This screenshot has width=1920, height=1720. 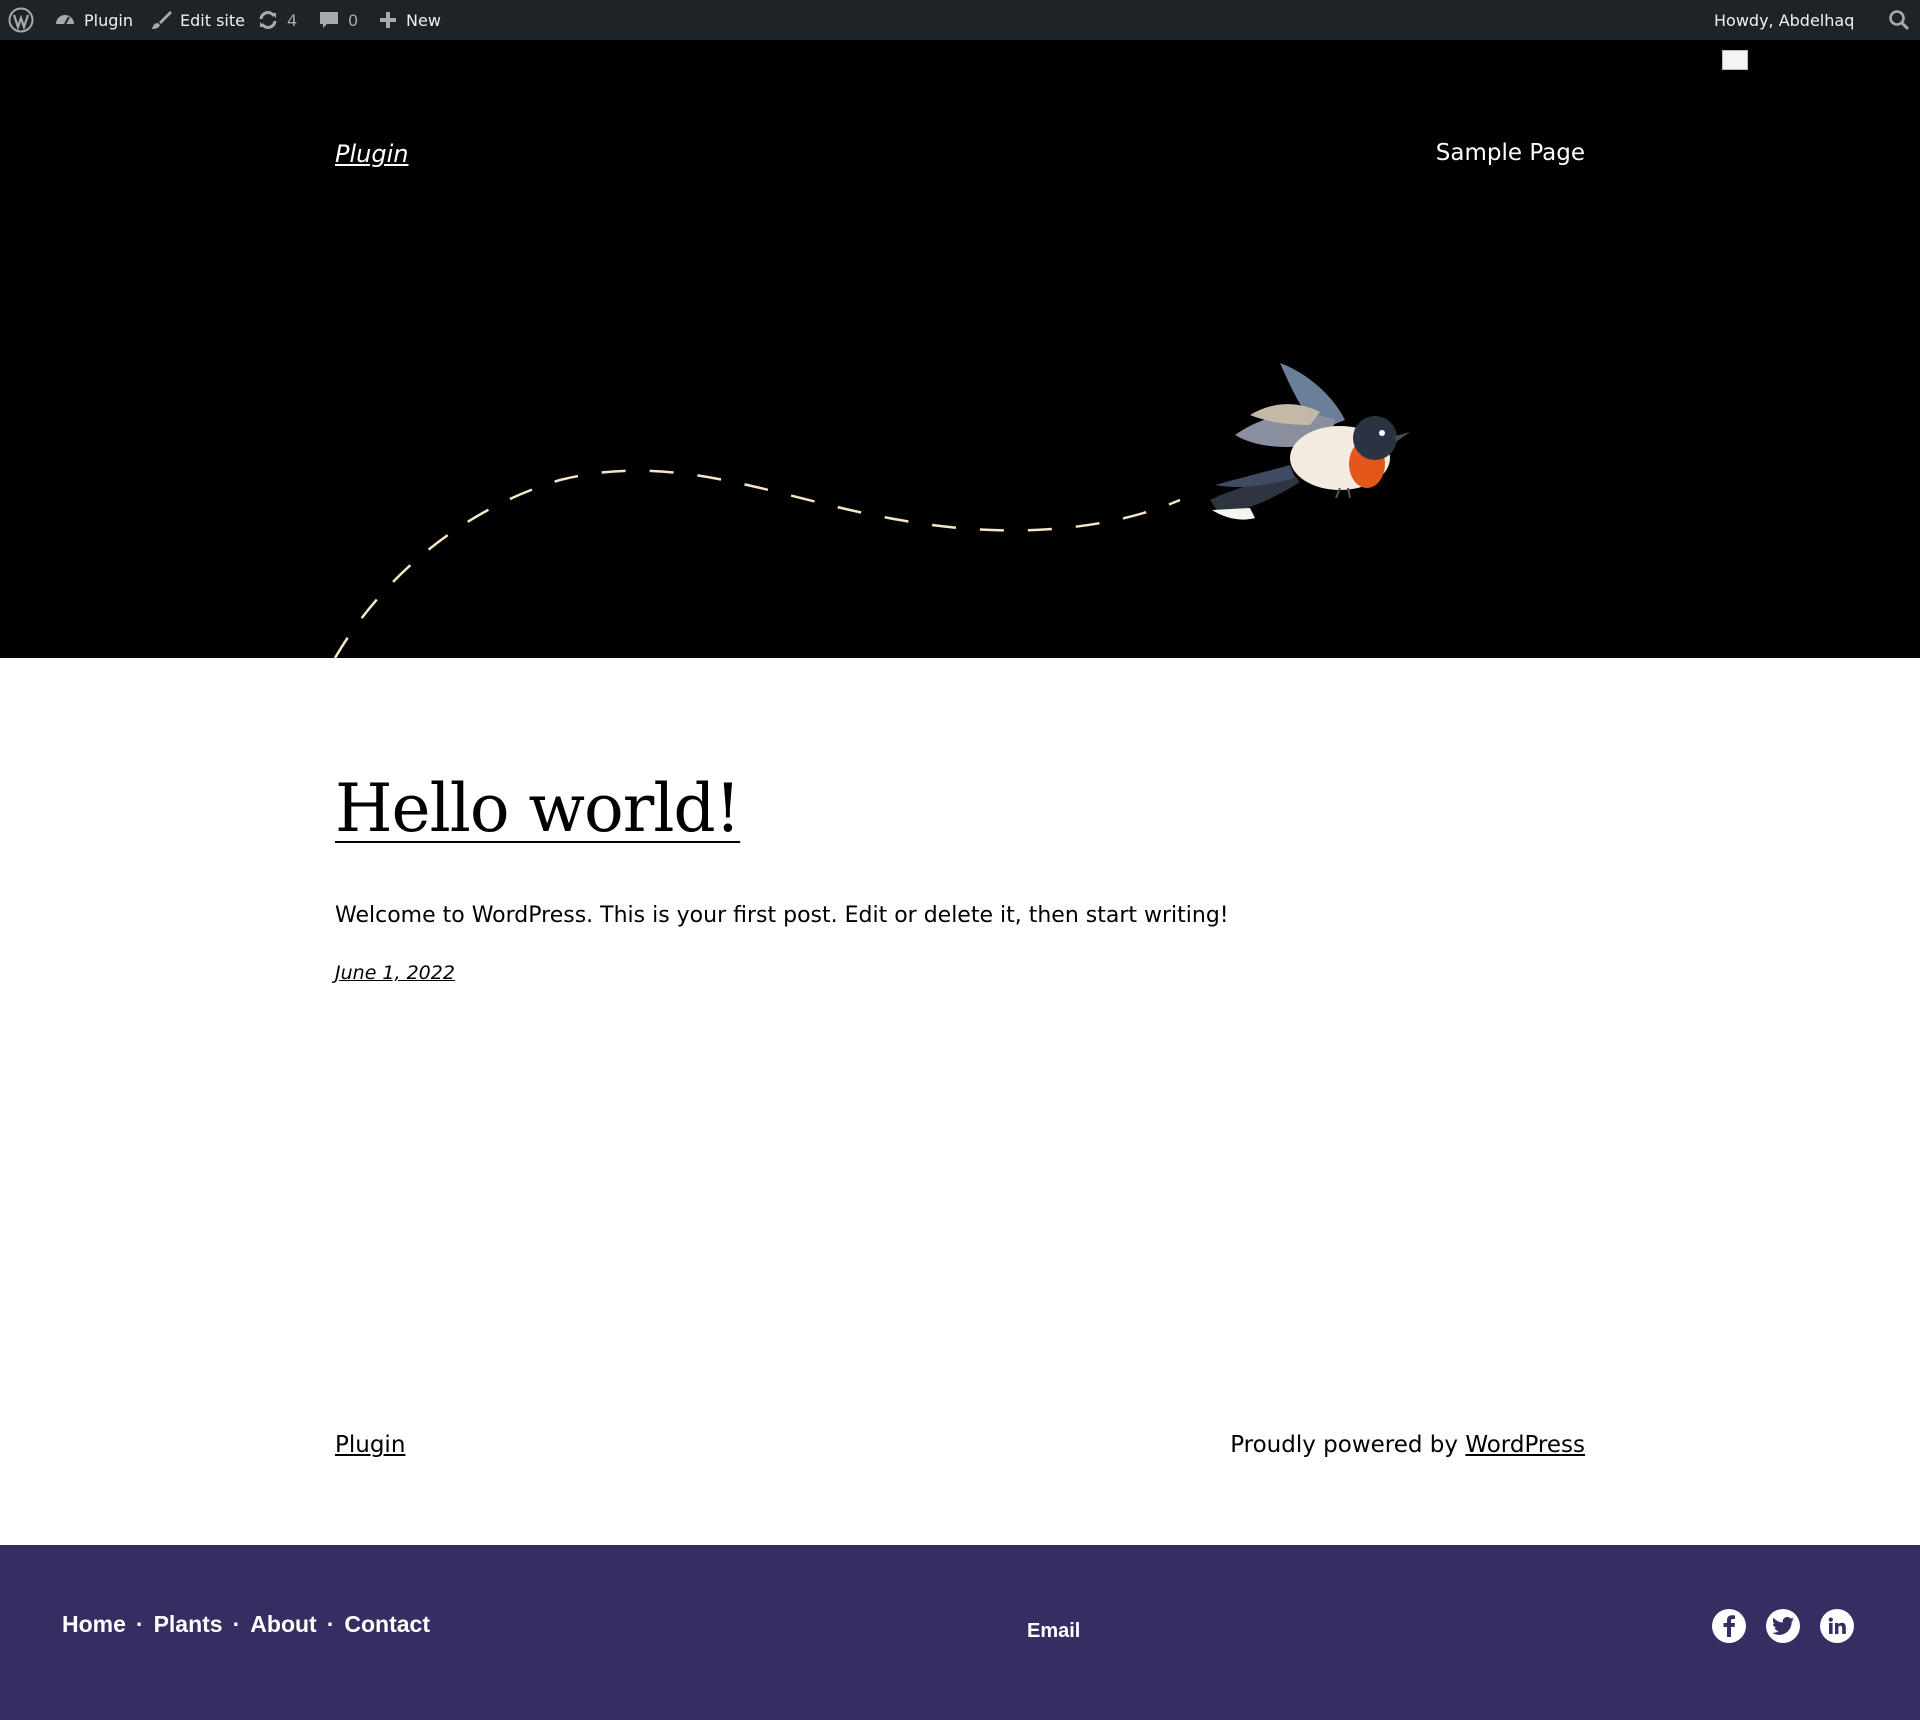 What do you see at coordinates (757, 563) in the screenshot?
I see `dashed-flight-path` at bounding box center [757, 563].